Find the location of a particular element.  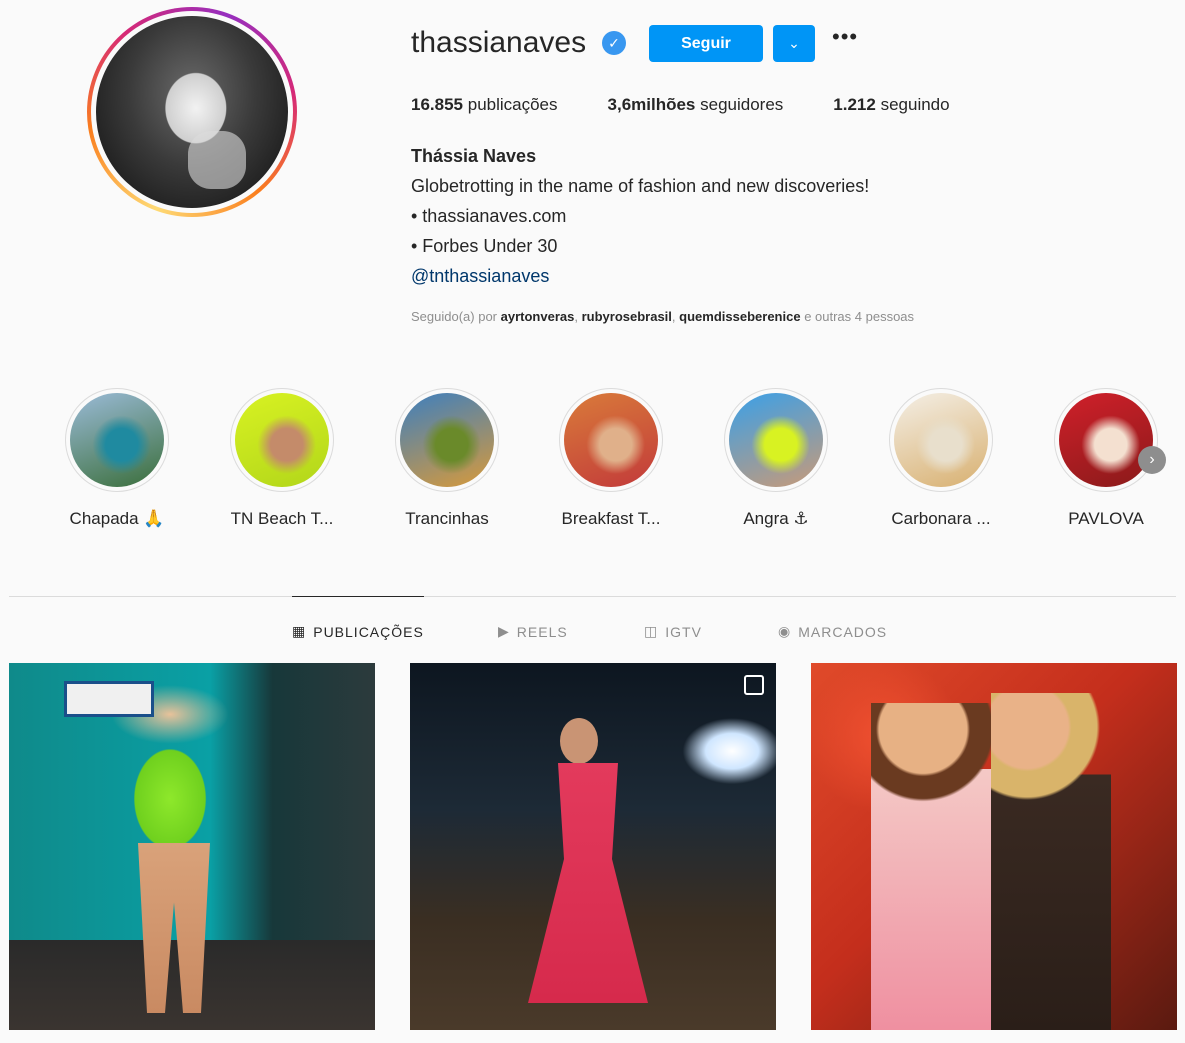

tab-igtv-label: IGTV is located at coordinates (683, 631).